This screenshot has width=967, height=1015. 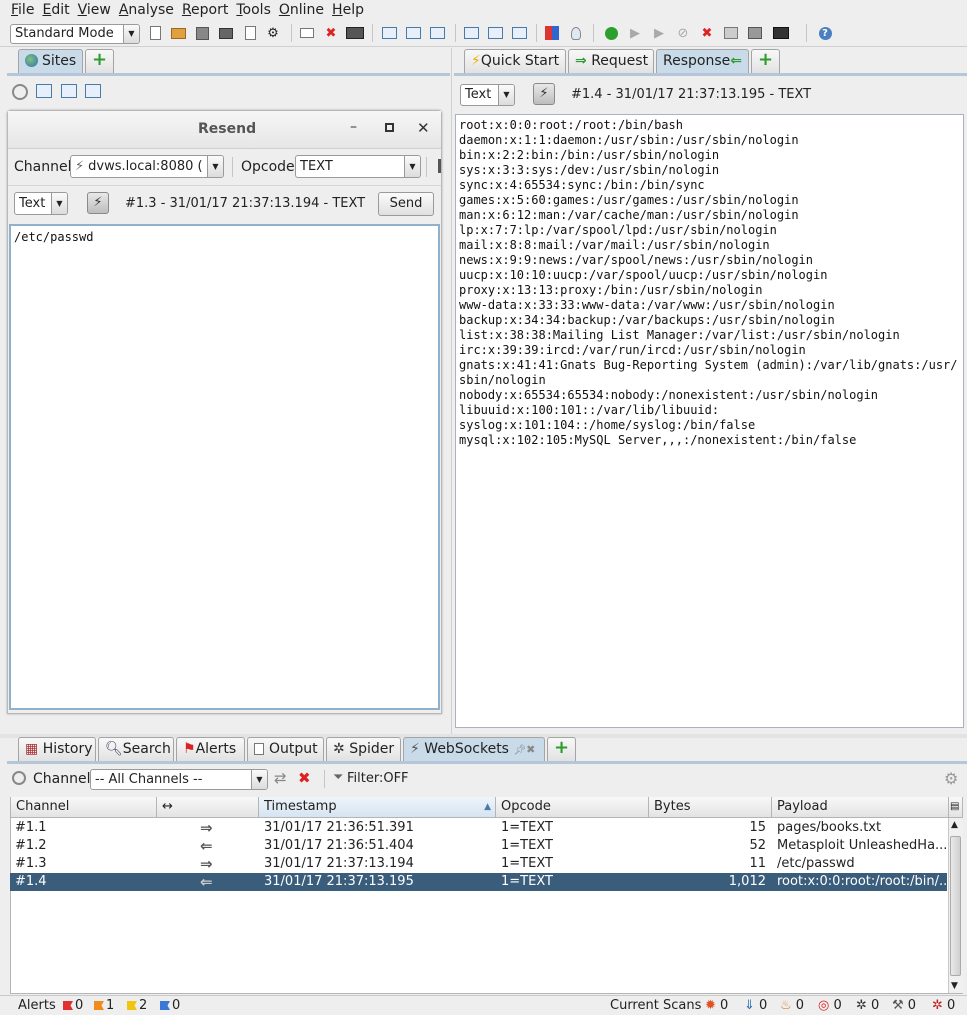 I want to click on scan-ascan: ✹ 0, so click(x=716, y=1005).